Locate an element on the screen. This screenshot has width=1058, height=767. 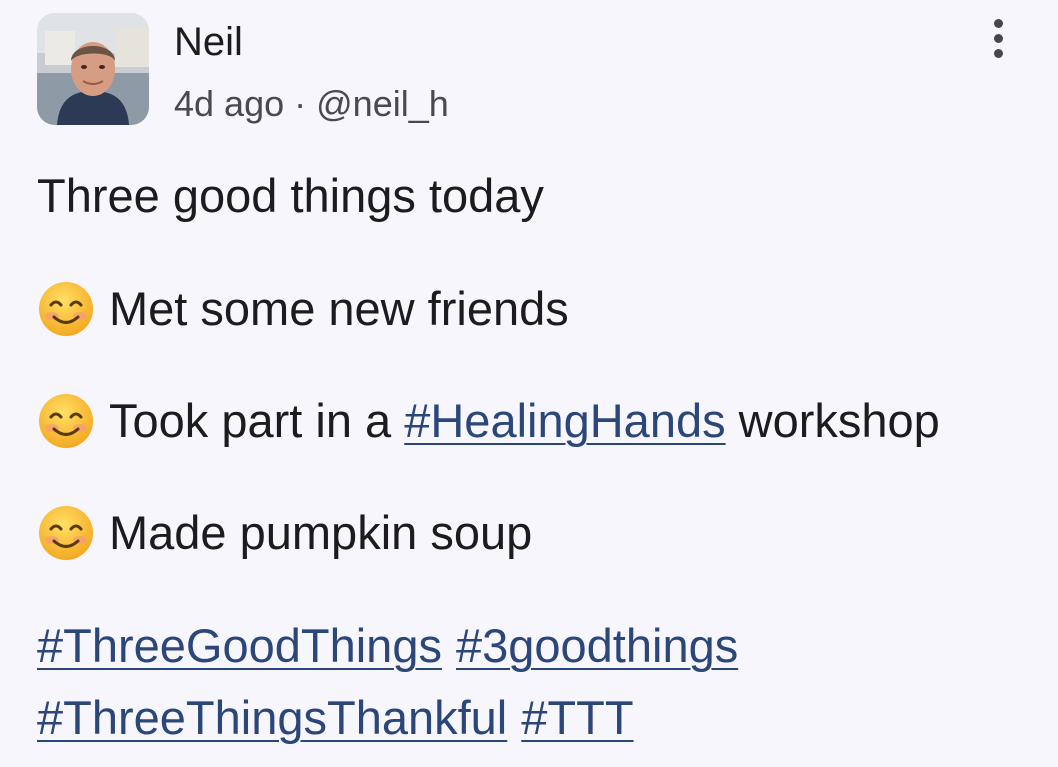
list-item: Took part in a #HealingHands workshop is located at coordinates (488, 421).